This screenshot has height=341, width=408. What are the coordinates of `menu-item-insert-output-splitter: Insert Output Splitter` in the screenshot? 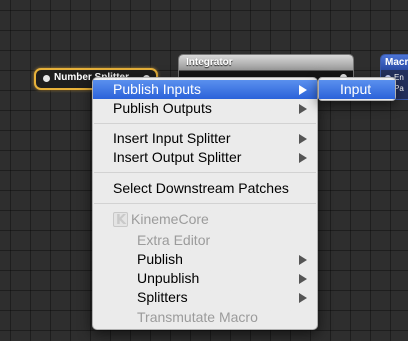 It's located at (205, 157).